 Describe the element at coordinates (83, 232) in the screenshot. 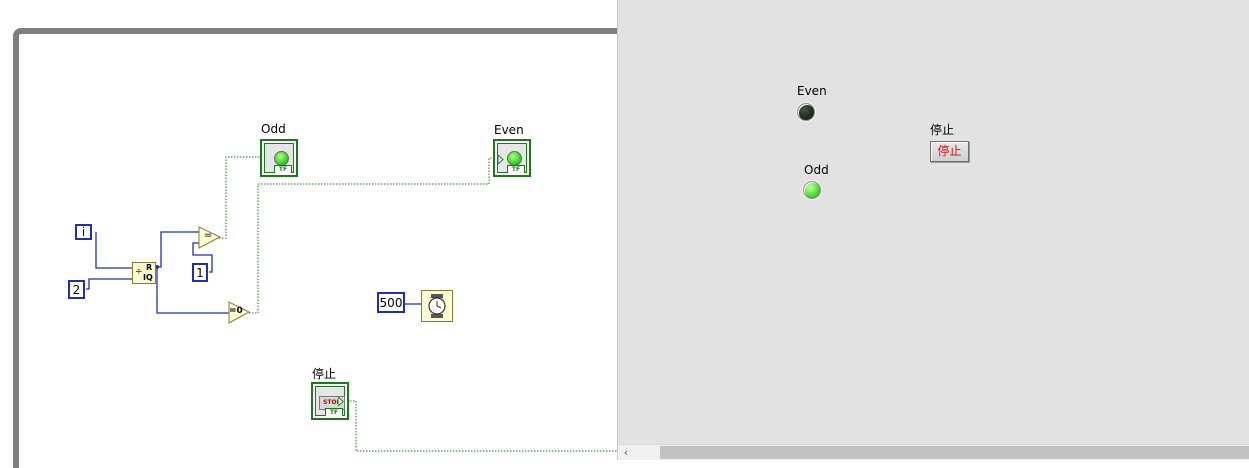

I see `iteration-terminal: i` at that location.